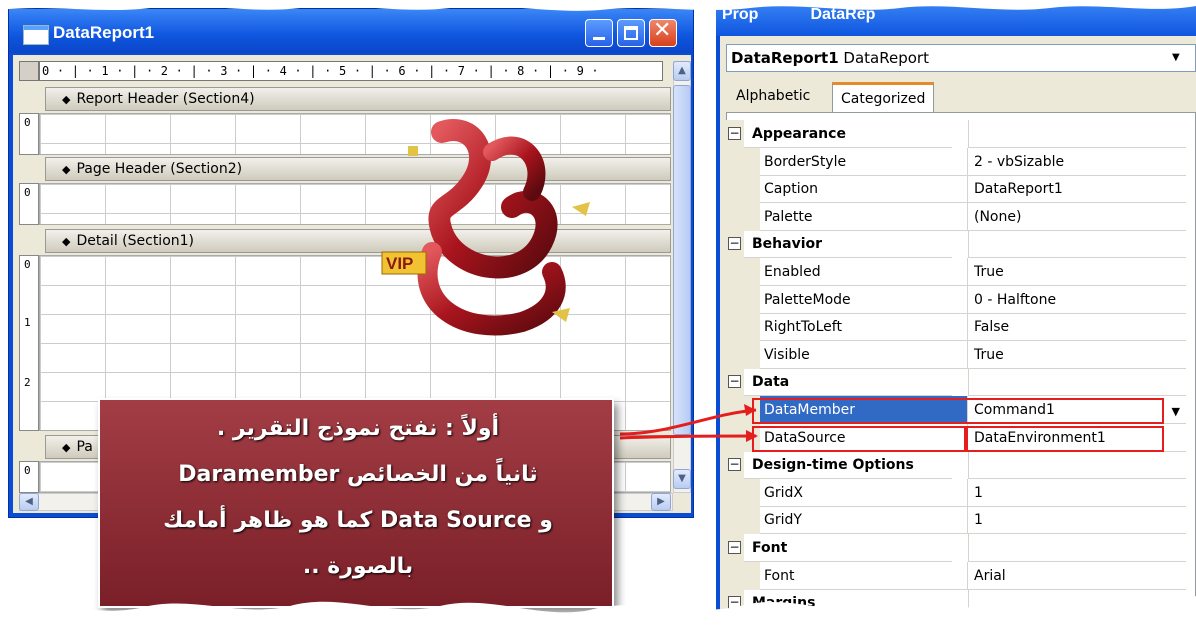 This screenshot has height=626, width=1196. I want to click on callout-line-3: و Data Source كما هو ظاهر أمامك, so click(358, 520).